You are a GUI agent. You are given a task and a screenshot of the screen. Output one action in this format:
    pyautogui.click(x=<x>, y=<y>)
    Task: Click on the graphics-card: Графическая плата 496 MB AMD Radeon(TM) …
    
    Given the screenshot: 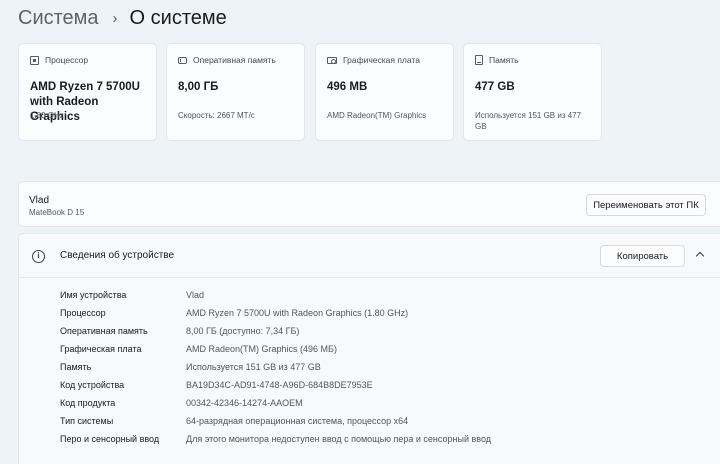 What is the action you would take?
    pyautogui.click(x=384, y=92)
    